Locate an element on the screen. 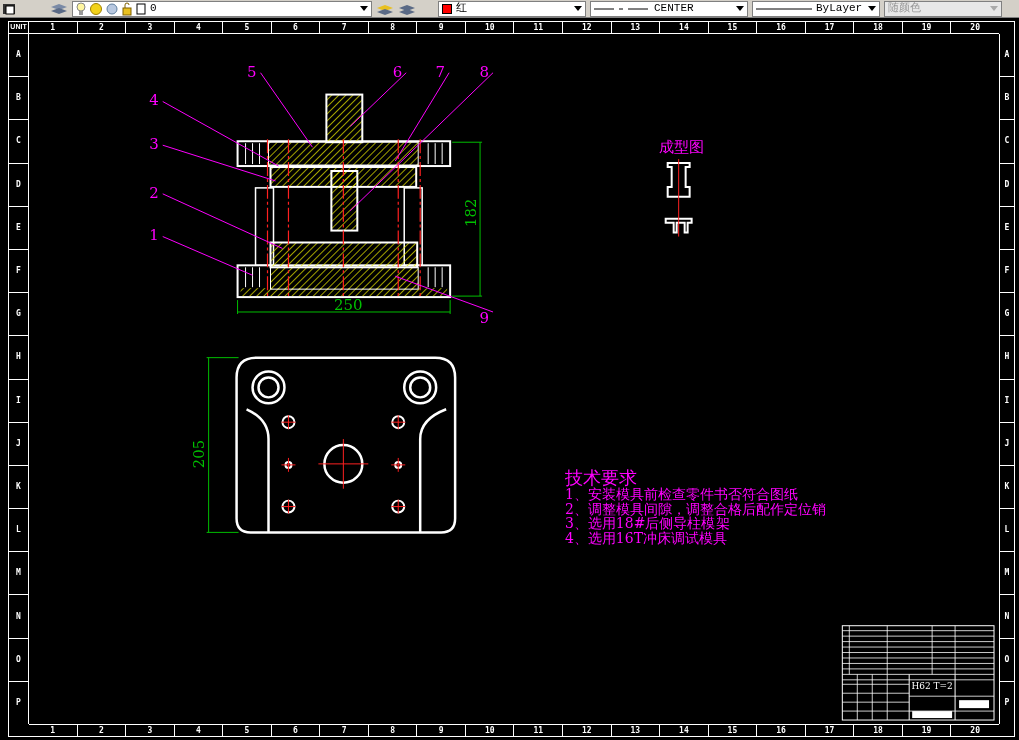 The width and height of the screenshot is (1019, 740). ruler-letter: P is located at coordinates (18, 702).